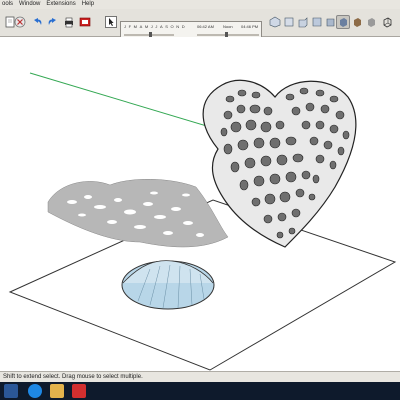 Image resolution: width=400 pixels, height=400 pixels. I want to click on month-label: F, so click(130, 26).